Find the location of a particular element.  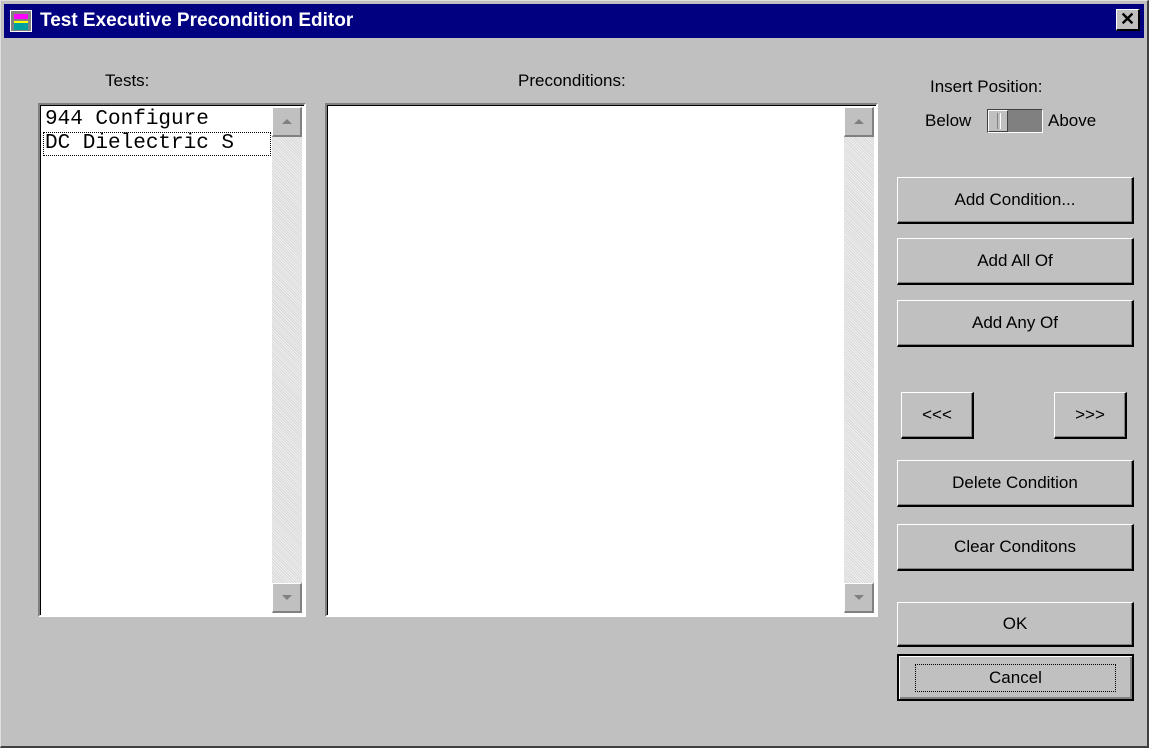

cancel-button: Cancel is located at coordinates (1015, 677).